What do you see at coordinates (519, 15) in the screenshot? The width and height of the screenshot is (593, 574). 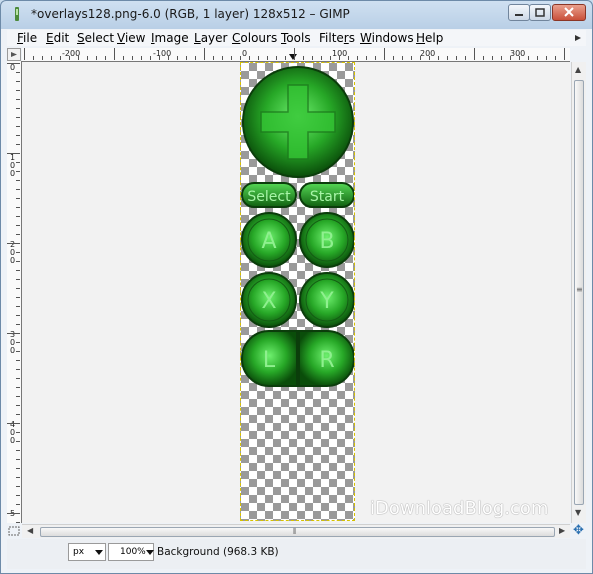 I see `minimize-icon` at bounding box center [519, 15].